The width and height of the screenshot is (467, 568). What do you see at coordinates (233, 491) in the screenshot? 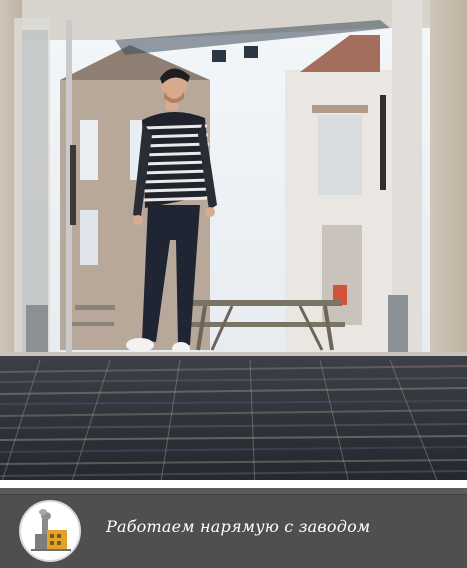
I see `banner-divider` at bounding box center [233, 491].